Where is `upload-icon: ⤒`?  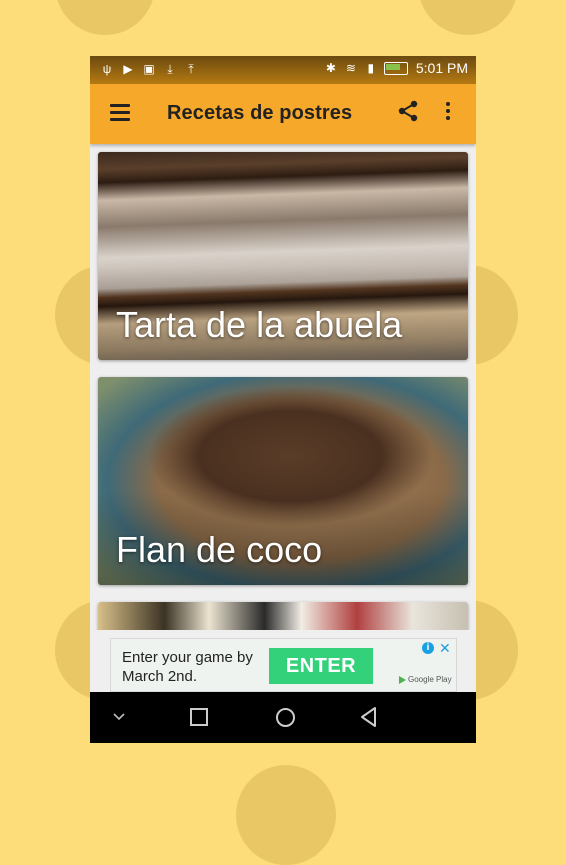
upload-icon: ⤒ is located at coordinates (191, 69).